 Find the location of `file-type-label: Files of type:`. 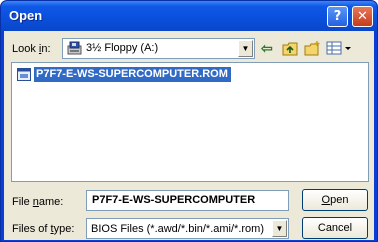

file-type-label: Files of type: is located at coordinates (43, 229).